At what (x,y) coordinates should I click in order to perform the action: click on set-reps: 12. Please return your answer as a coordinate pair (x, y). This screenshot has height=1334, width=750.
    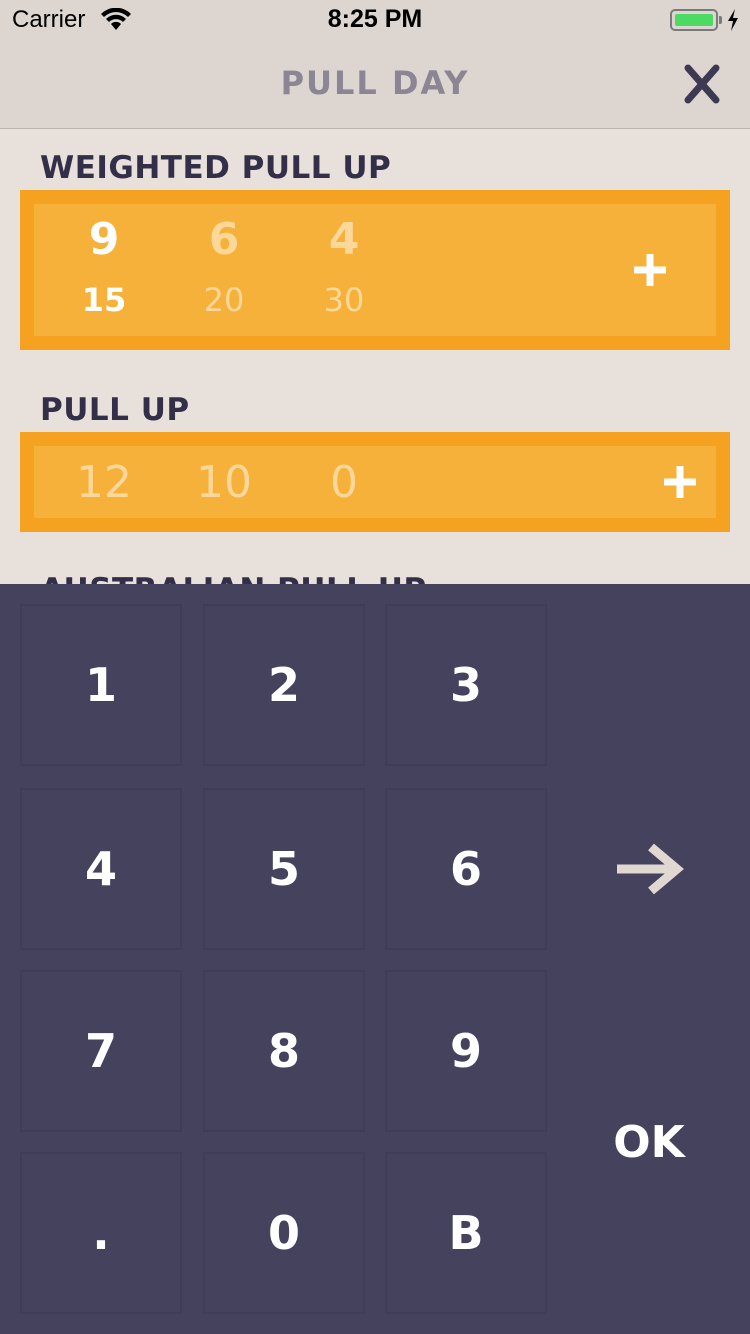
    Looking at the image, I should click on (104, 482).